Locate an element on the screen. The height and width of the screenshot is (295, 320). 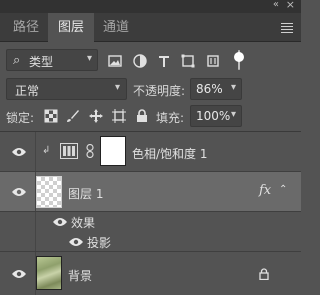
lock-artboard-icon is located at coordinates (119, 116).